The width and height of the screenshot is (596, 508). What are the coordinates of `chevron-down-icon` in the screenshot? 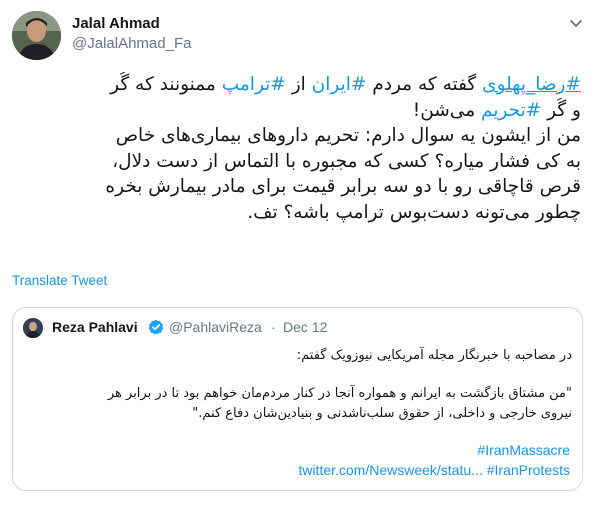 It's located at (576, 23).